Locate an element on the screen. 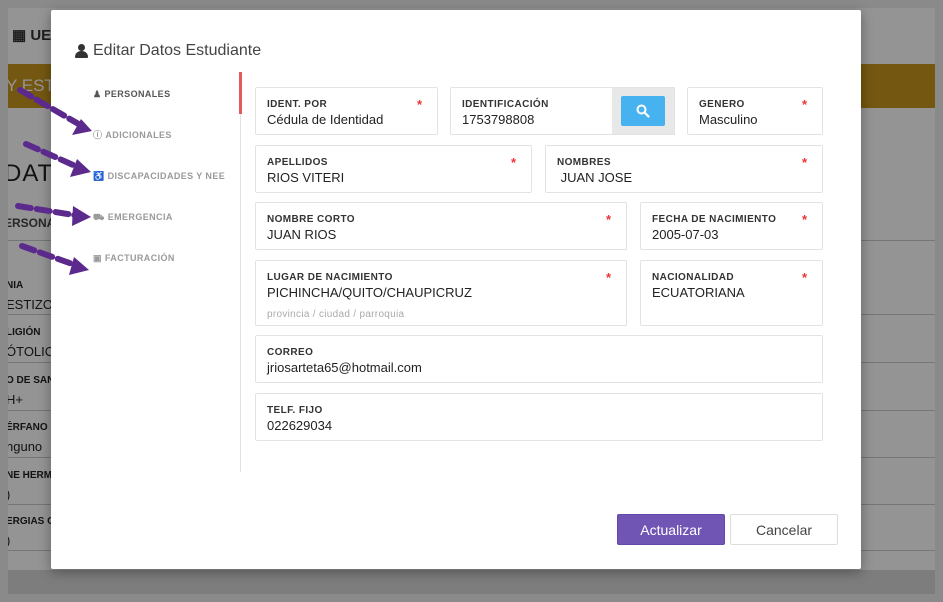 The width and height of the screenshot is (943, 602). arrow-emergencia is located at coordinates (49, 211).